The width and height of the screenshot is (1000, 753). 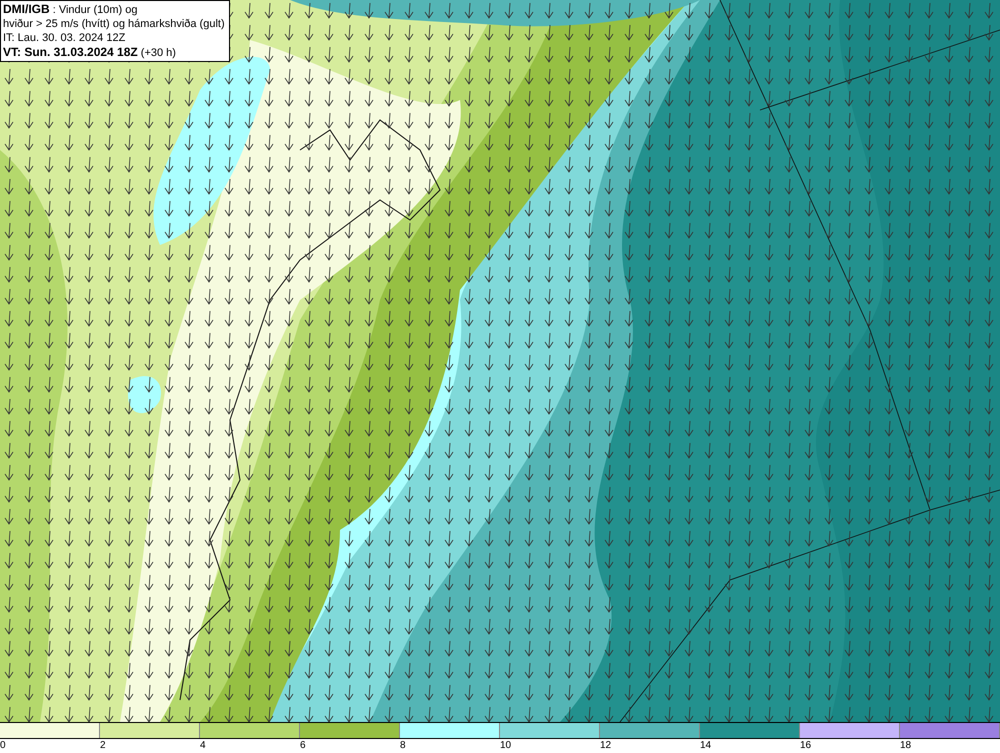 I want to click on legend-tick-label: 14, so click(x=706, y=746).